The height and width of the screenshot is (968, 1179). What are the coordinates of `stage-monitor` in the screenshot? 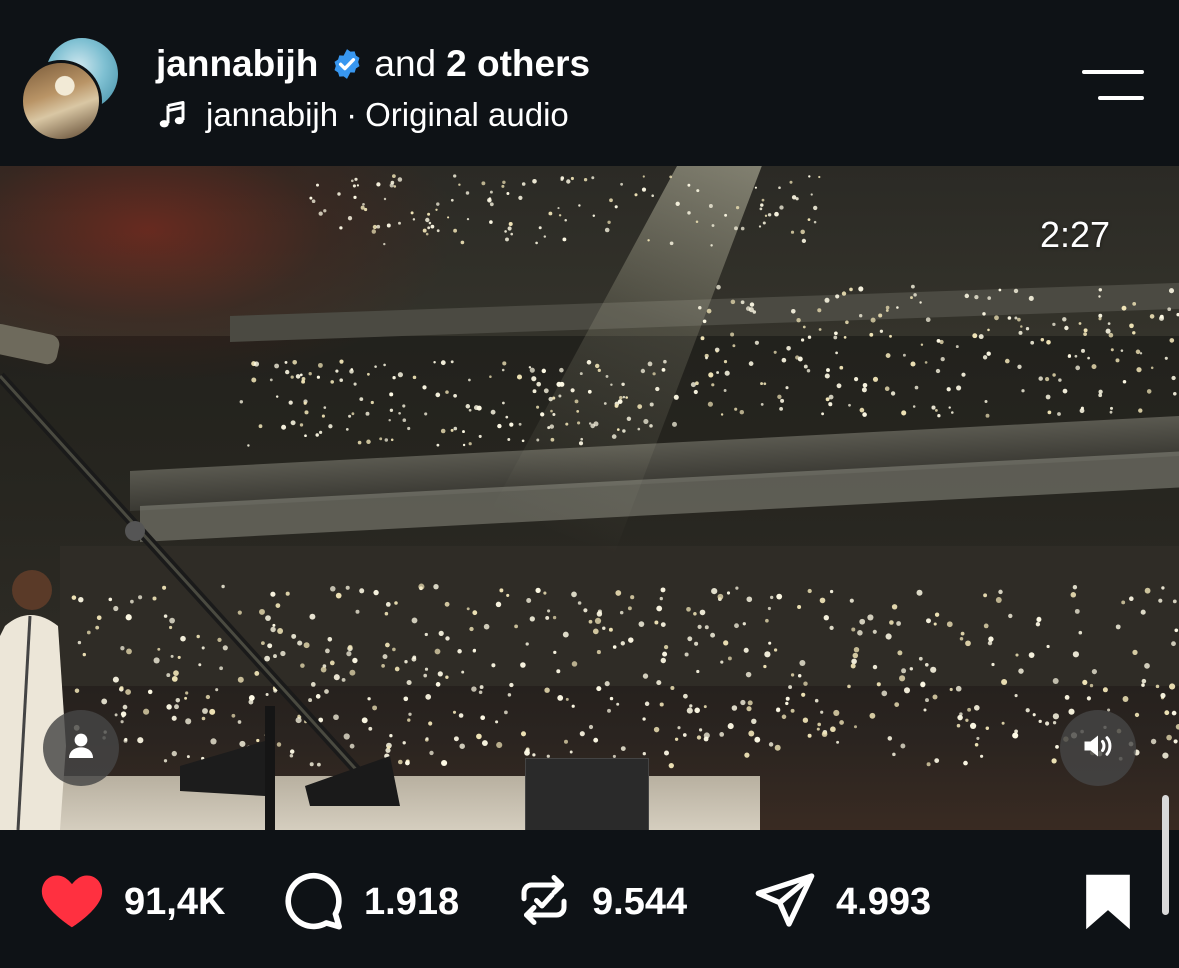 It's located at (587, 794).